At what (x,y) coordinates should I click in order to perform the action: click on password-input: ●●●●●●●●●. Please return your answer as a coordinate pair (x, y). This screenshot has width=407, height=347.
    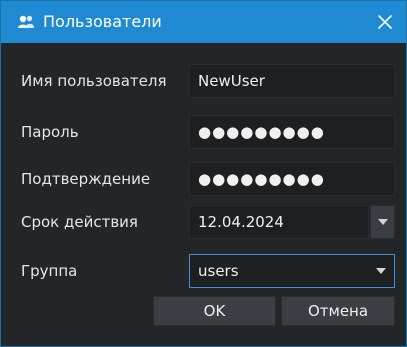
    Looking at the image, I should click on (292, 132).